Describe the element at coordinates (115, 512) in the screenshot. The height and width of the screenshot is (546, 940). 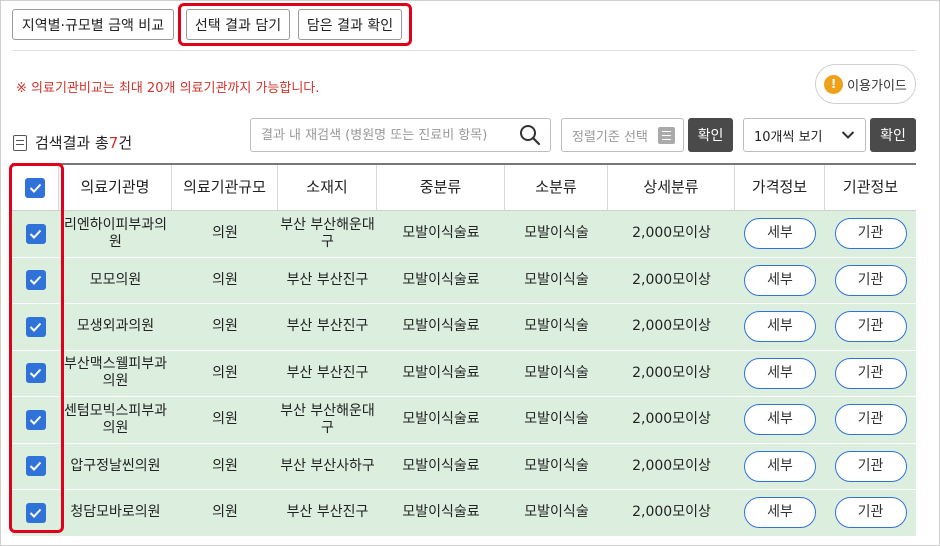
I see `institution-name: 청담모바로의원` at that location.